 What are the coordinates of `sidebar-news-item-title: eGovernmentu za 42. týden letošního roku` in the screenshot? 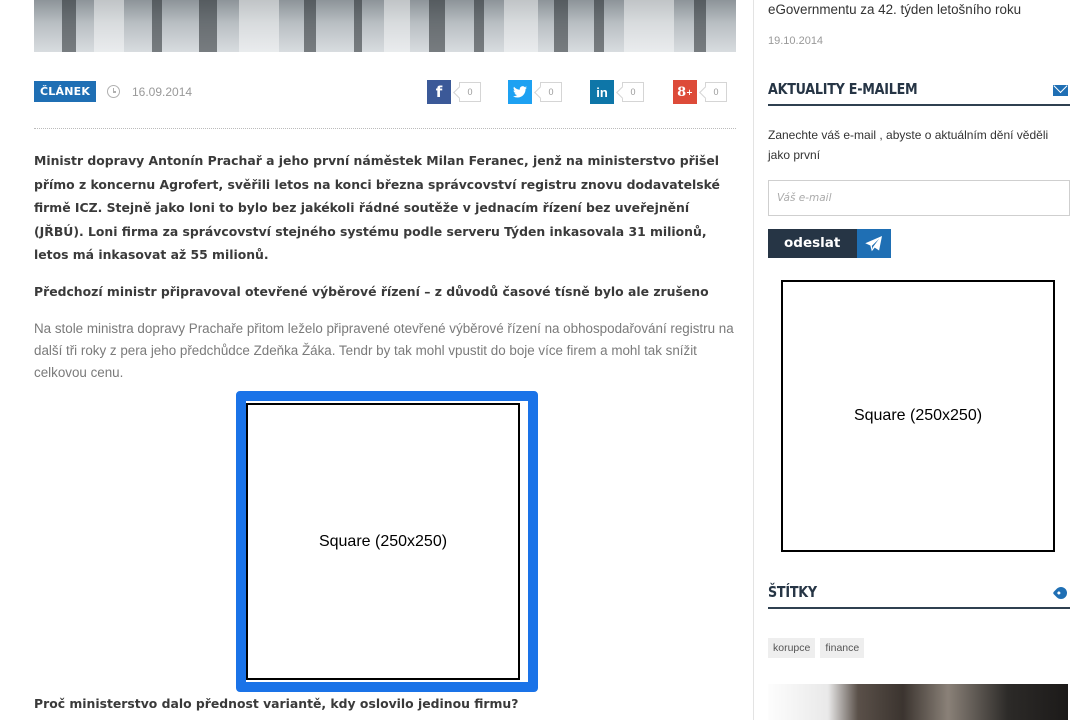 It's located at (920, 10).